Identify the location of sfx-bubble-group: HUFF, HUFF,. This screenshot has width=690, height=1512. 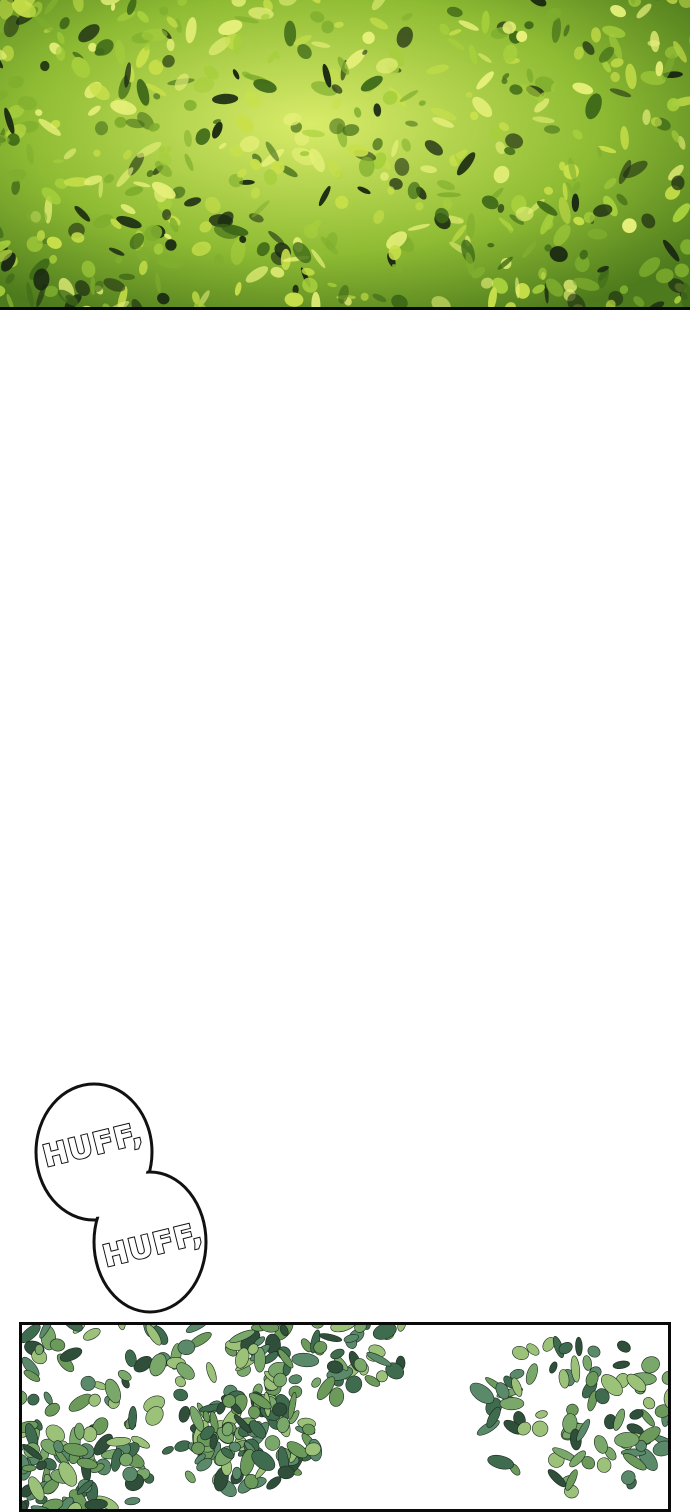
(125, 1200).